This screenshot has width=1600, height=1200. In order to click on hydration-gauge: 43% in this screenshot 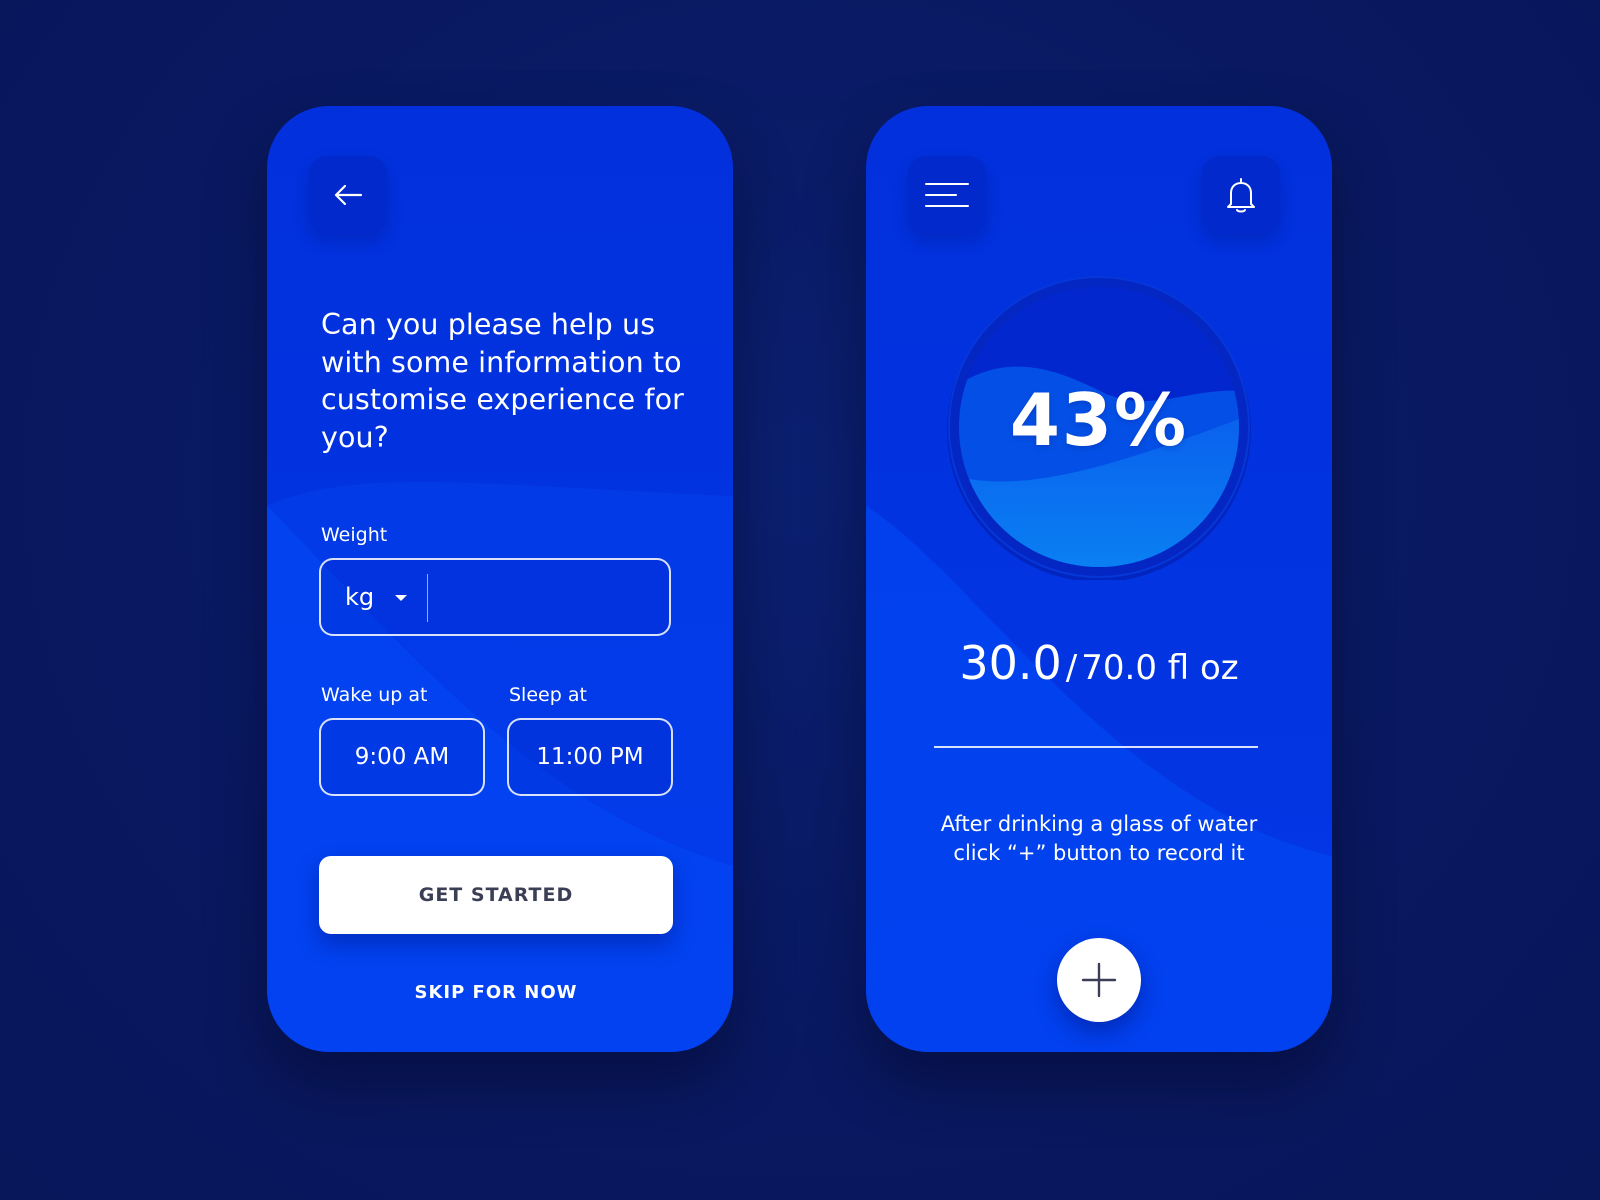, I will do `click(1099, 428)`.